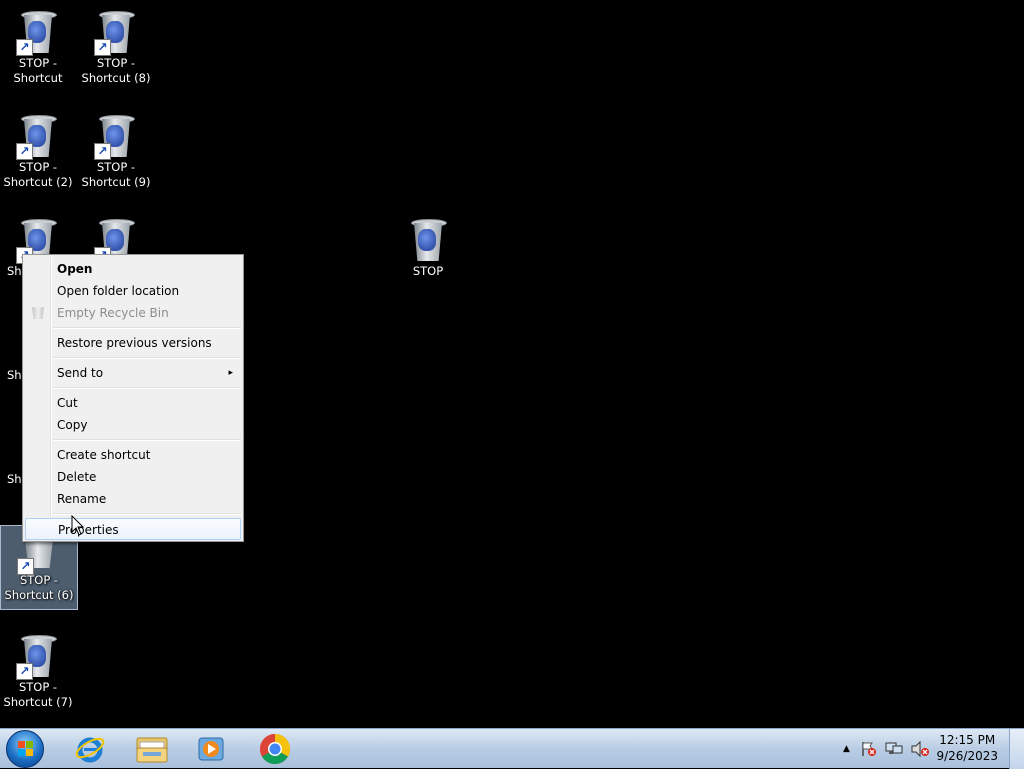 This screenshot has height=769, width=1024. I want to click on desktop-icon-stop-shortcut-8: ↗ STOP - Shortcut (8), so click(116, 45).